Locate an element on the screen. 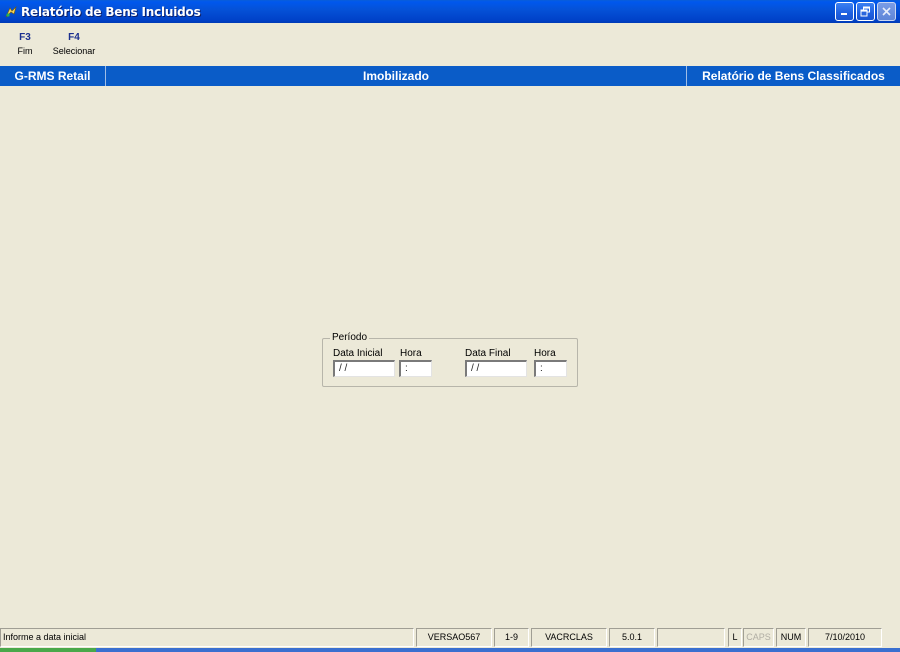  status-num: NUM is located at coordinates (791, 637).